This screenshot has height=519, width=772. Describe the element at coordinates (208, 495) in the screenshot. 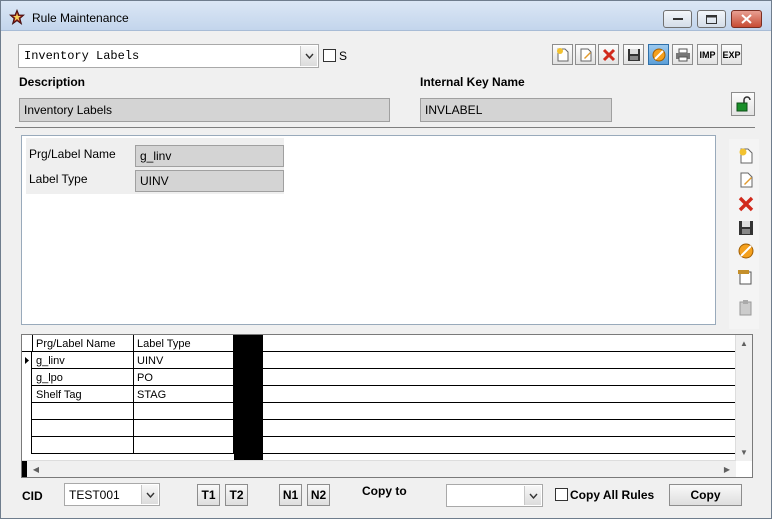

I see `t1-button: T1` at that location.